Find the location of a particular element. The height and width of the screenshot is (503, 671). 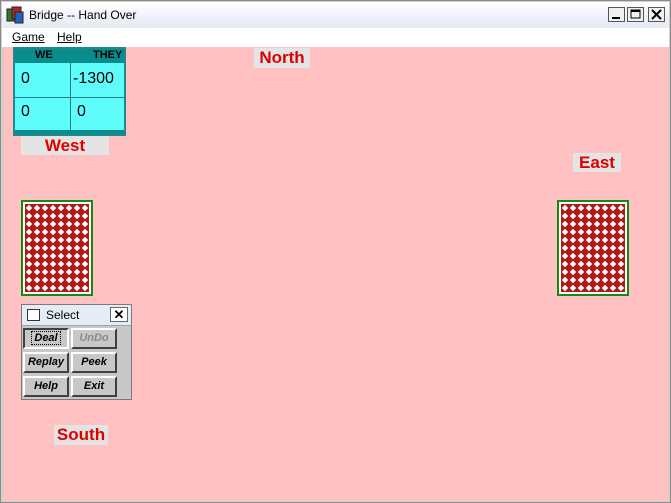

select-palette-titlebar: Select ✕ is located at coordinates (76, 315).